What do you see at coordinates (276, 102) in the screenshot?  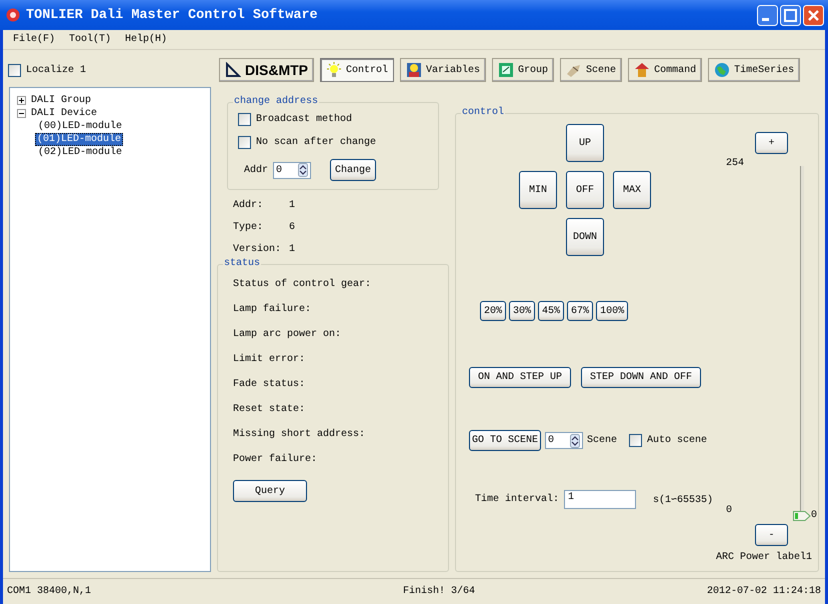 I see `group-title: change address` at bounding box center [276, 102].